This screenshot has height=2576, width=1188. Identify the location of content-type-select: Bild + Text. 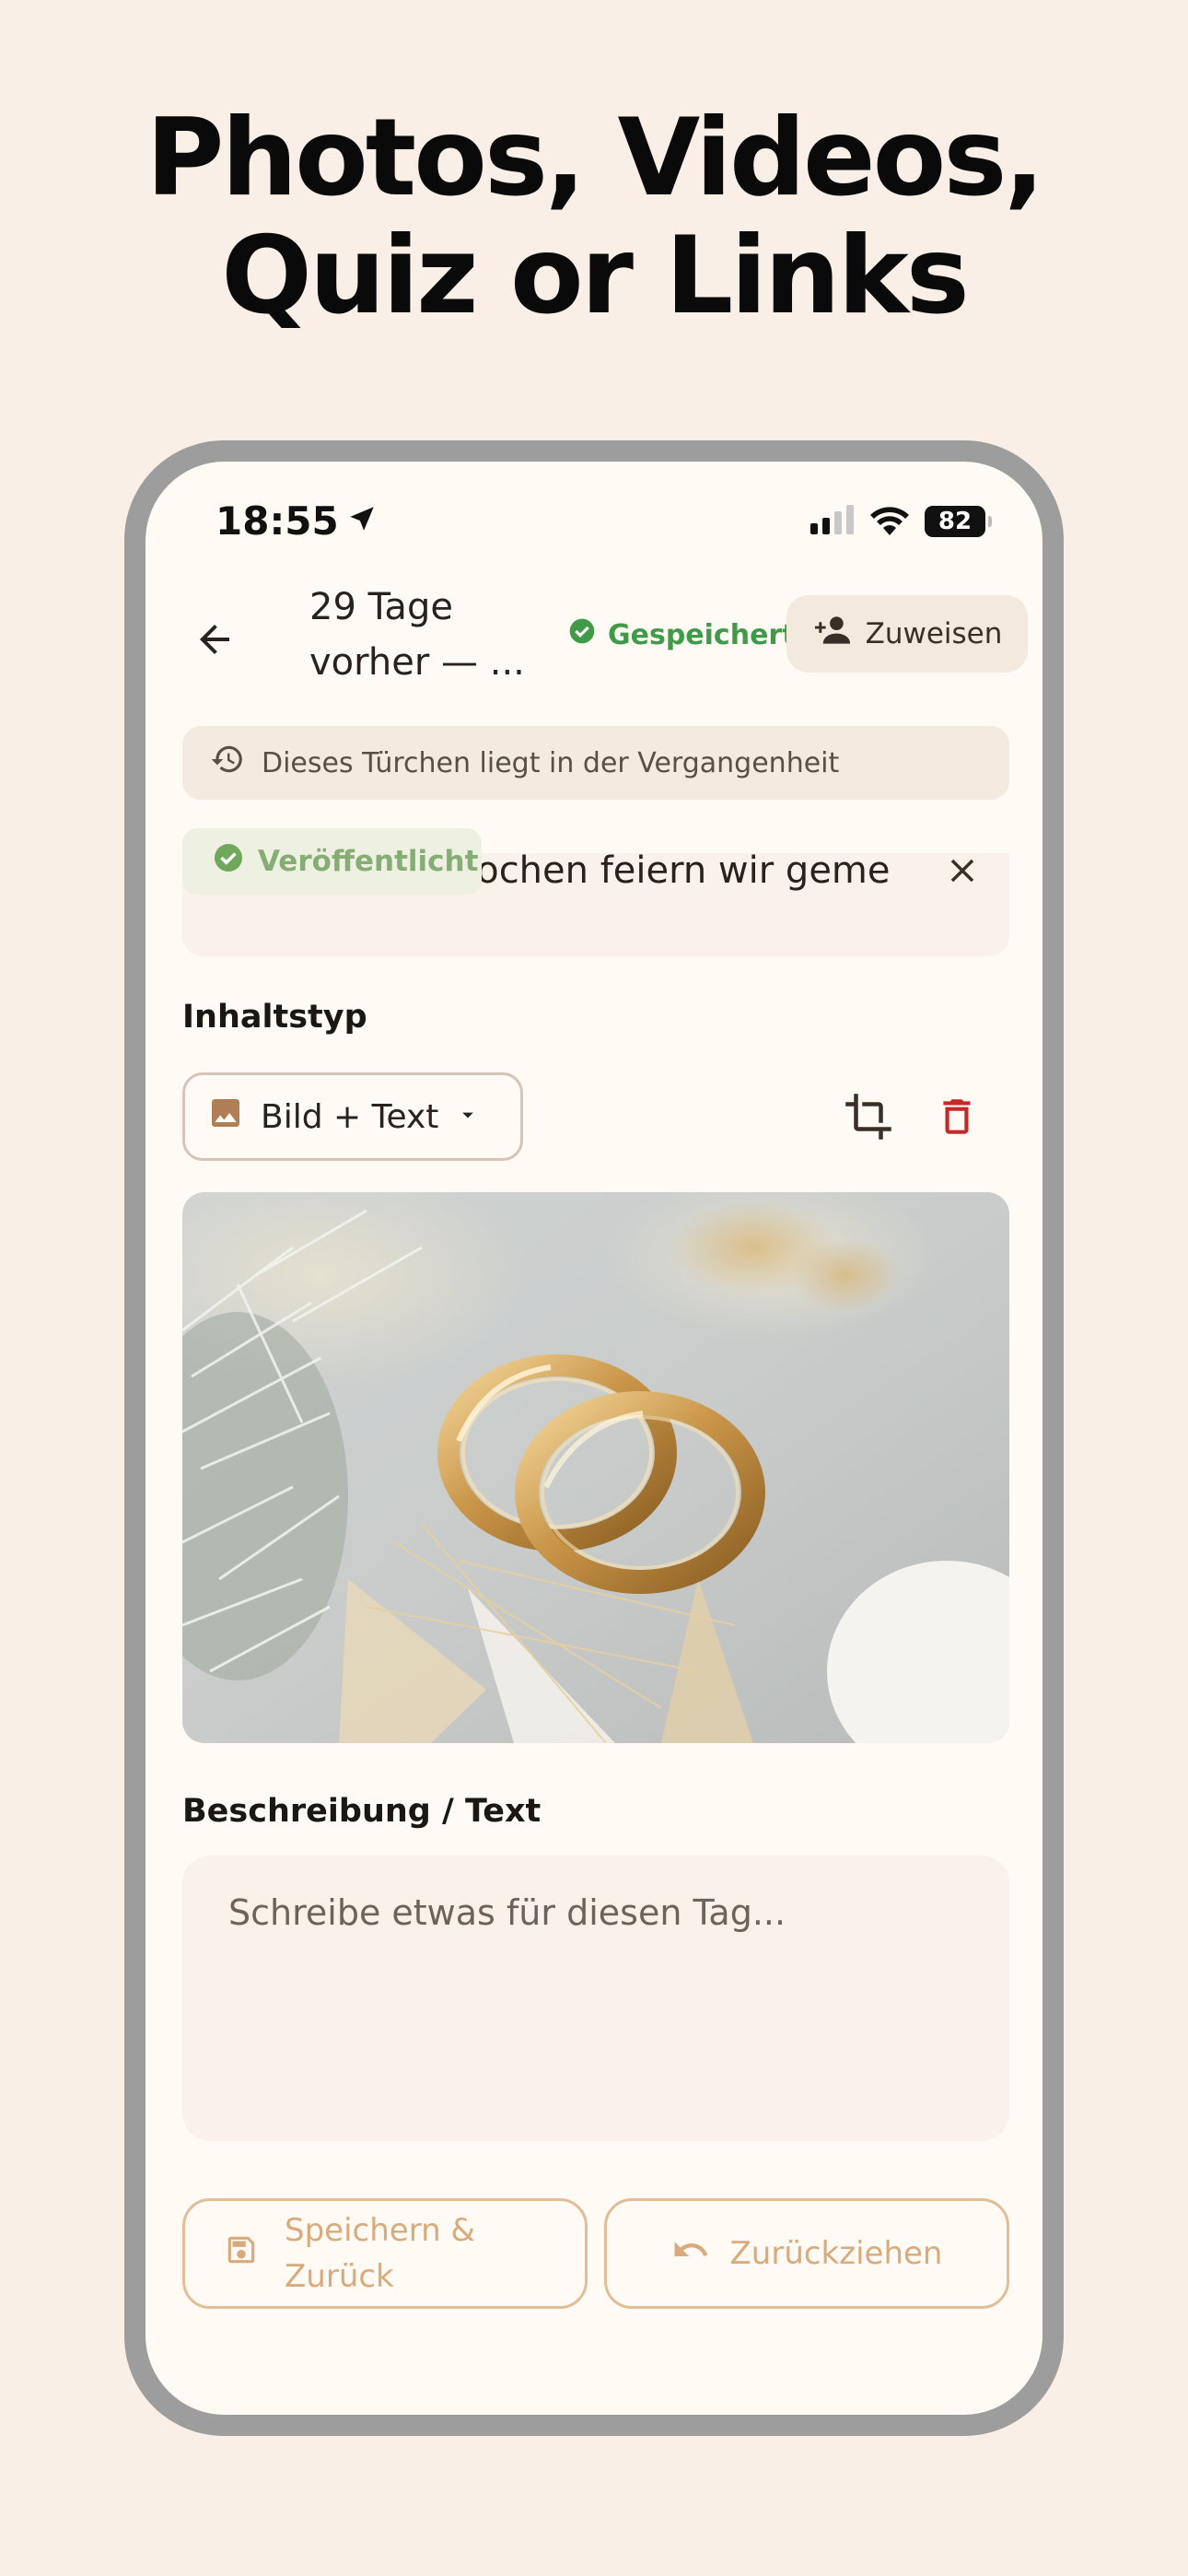
(352, 1116).